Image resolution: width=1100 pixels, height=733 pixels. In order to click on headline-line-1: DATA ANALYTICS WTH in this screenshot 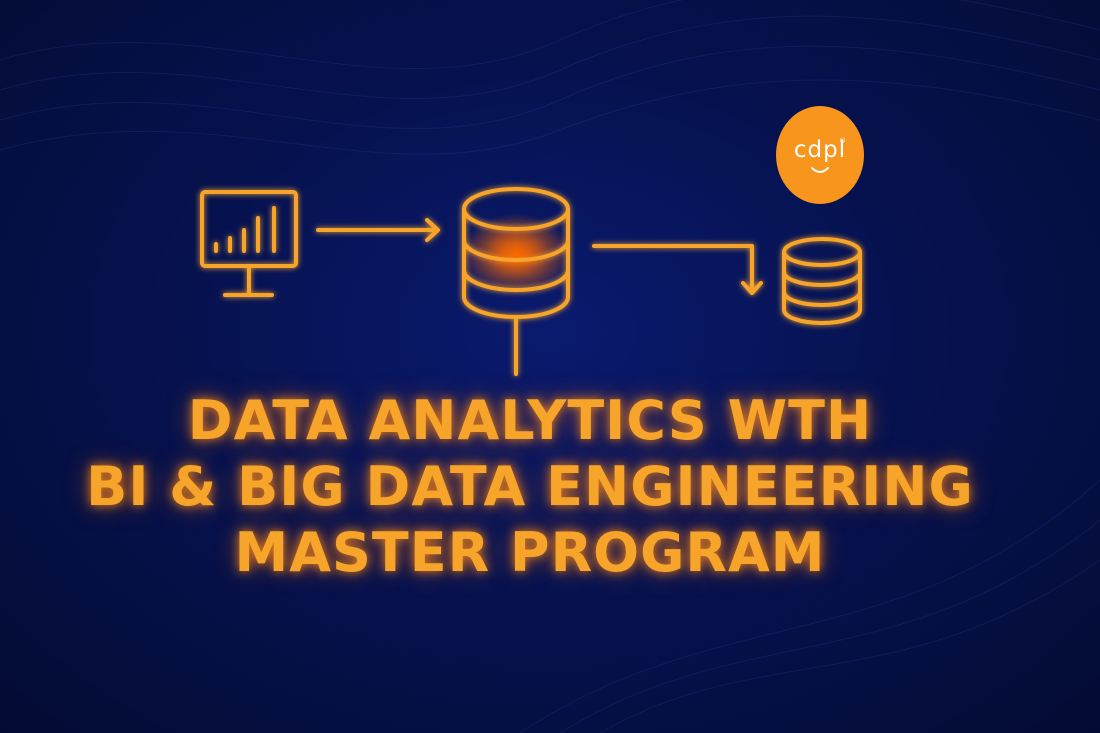, I will do `click(530, 420)`.